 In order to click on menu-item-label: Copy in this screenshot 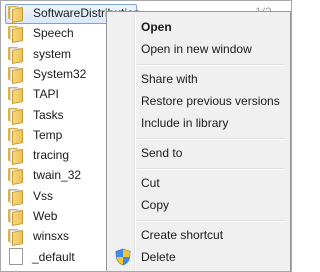, I will do `click(155, 205)`.